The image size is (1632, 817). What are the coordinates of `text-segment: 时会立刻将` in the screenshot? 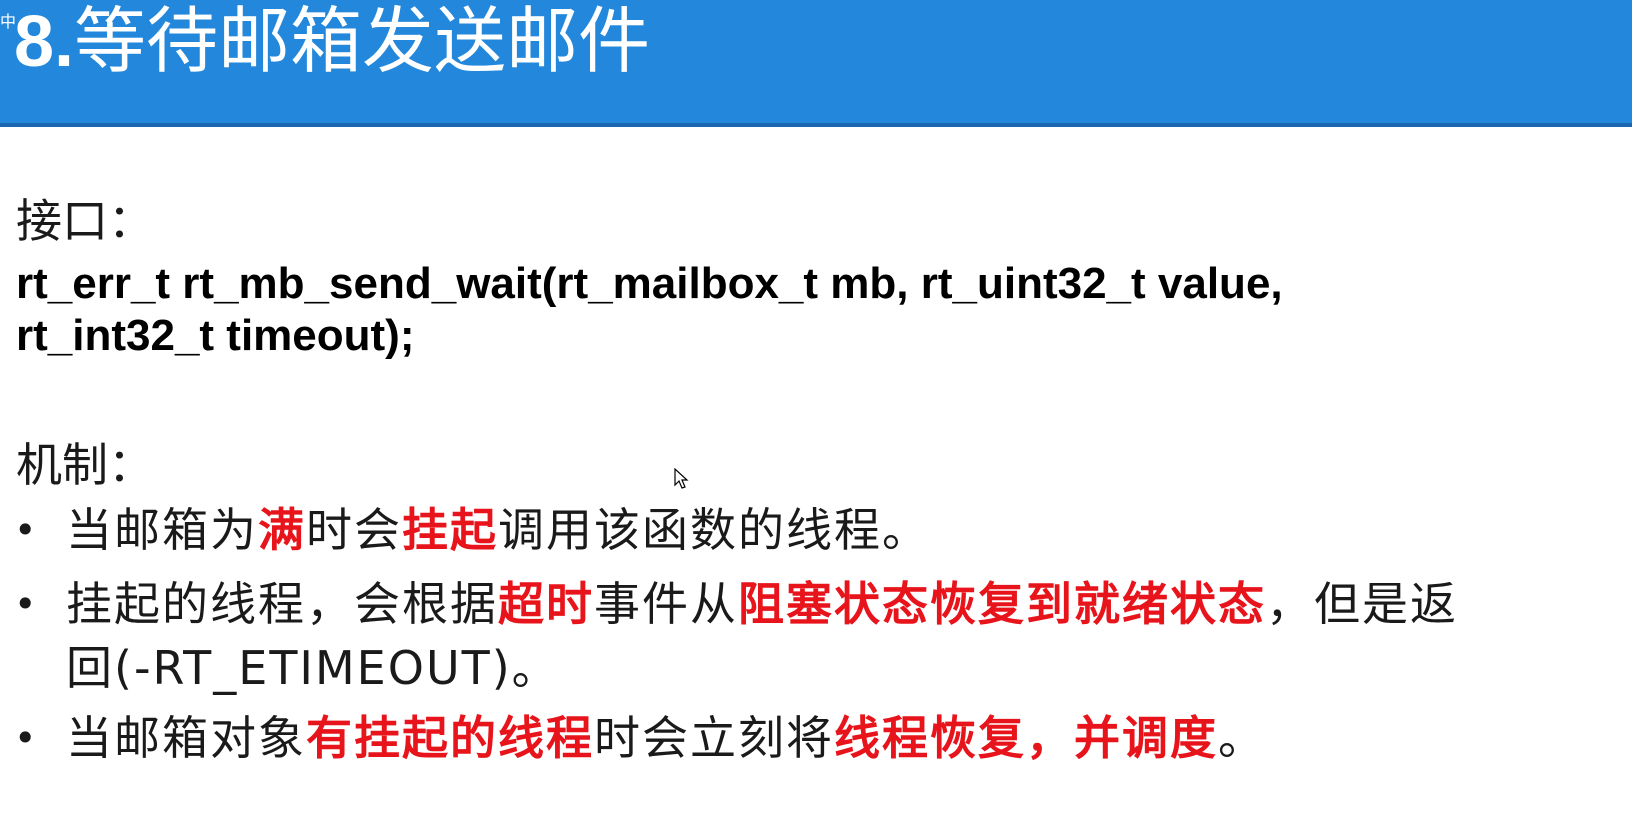 It's located at (714, 738).